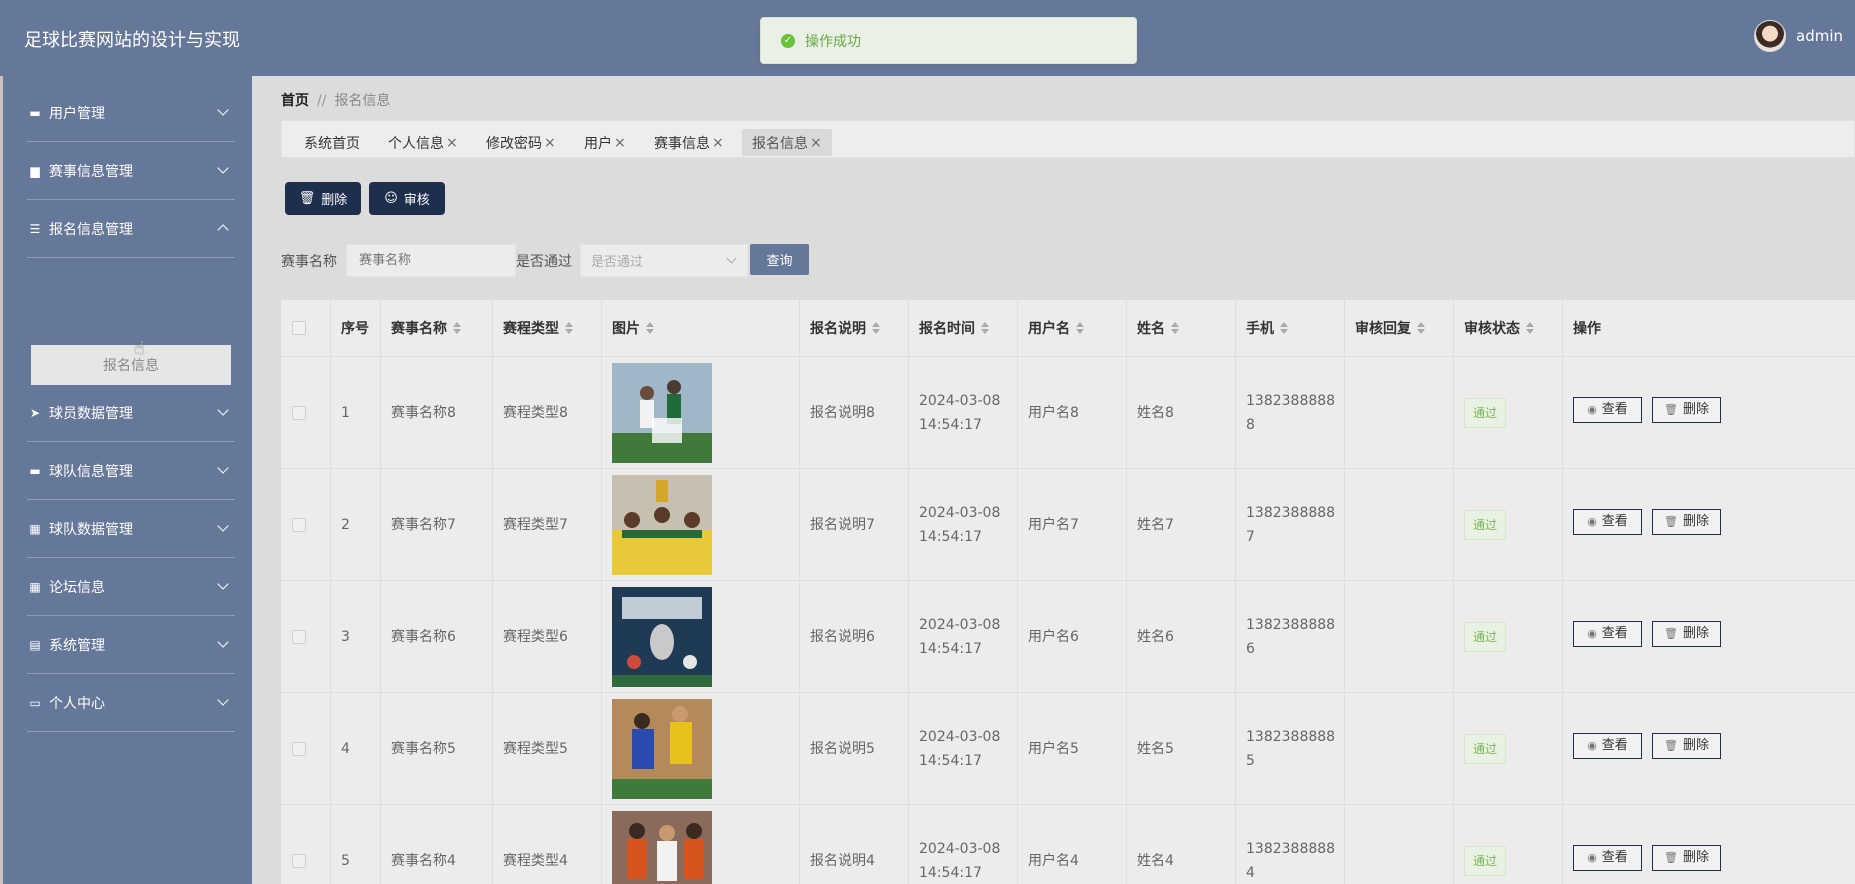 Image resolution: width=1855 pixels, height=884 pixels. Describe the element at coordinates (356, 844) in the screenshot. I see `cell-no: 5` at that location.